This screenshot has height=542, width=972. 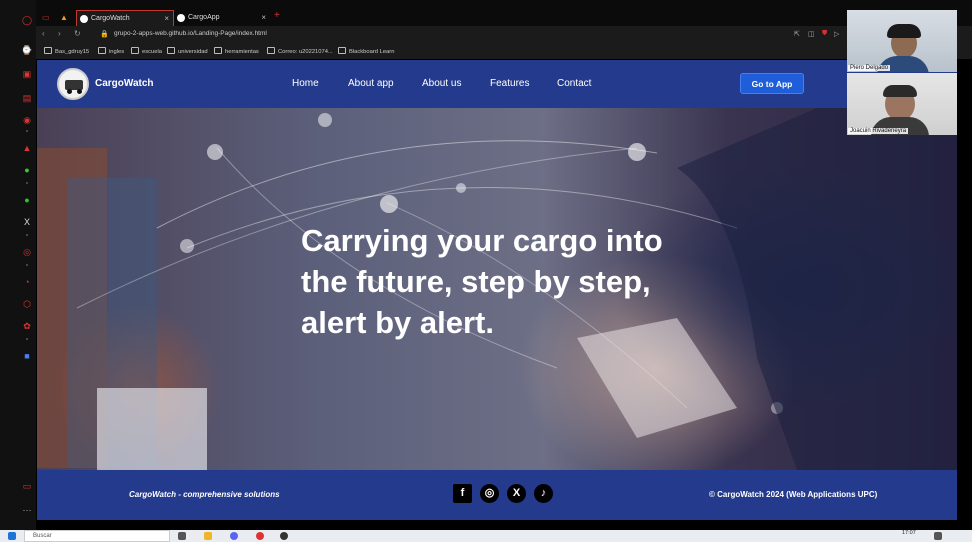 What do you see at coordinates (811, 34) in the screenshot?
I see `camera-icon: ◫` at bounding box center [811, 34].